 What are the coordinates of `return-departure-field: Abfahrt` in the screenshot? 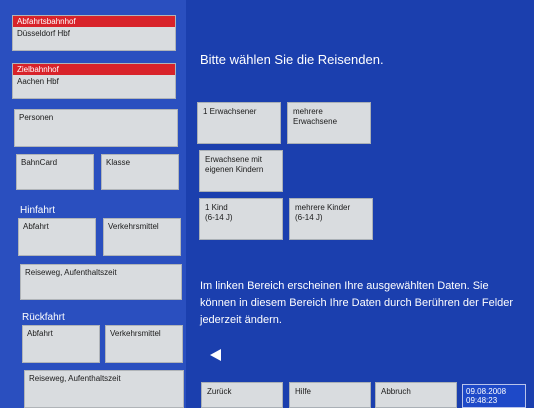 It's located at (61, 344).